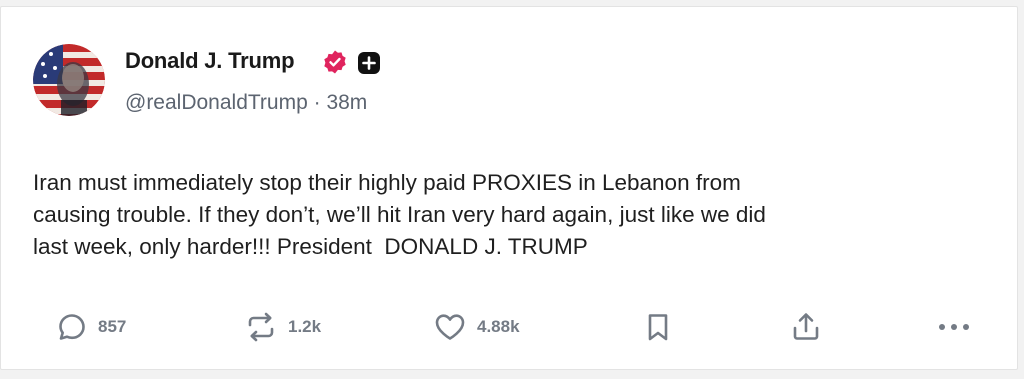  I want to click on repost-icon, so click(261, 327).